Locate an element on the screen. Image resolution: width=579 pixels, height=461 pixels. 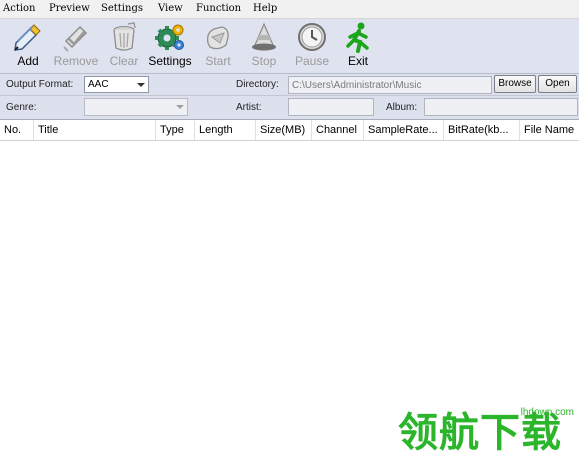
watermark-text: 领航下载 is located at coordinates (480, 433).